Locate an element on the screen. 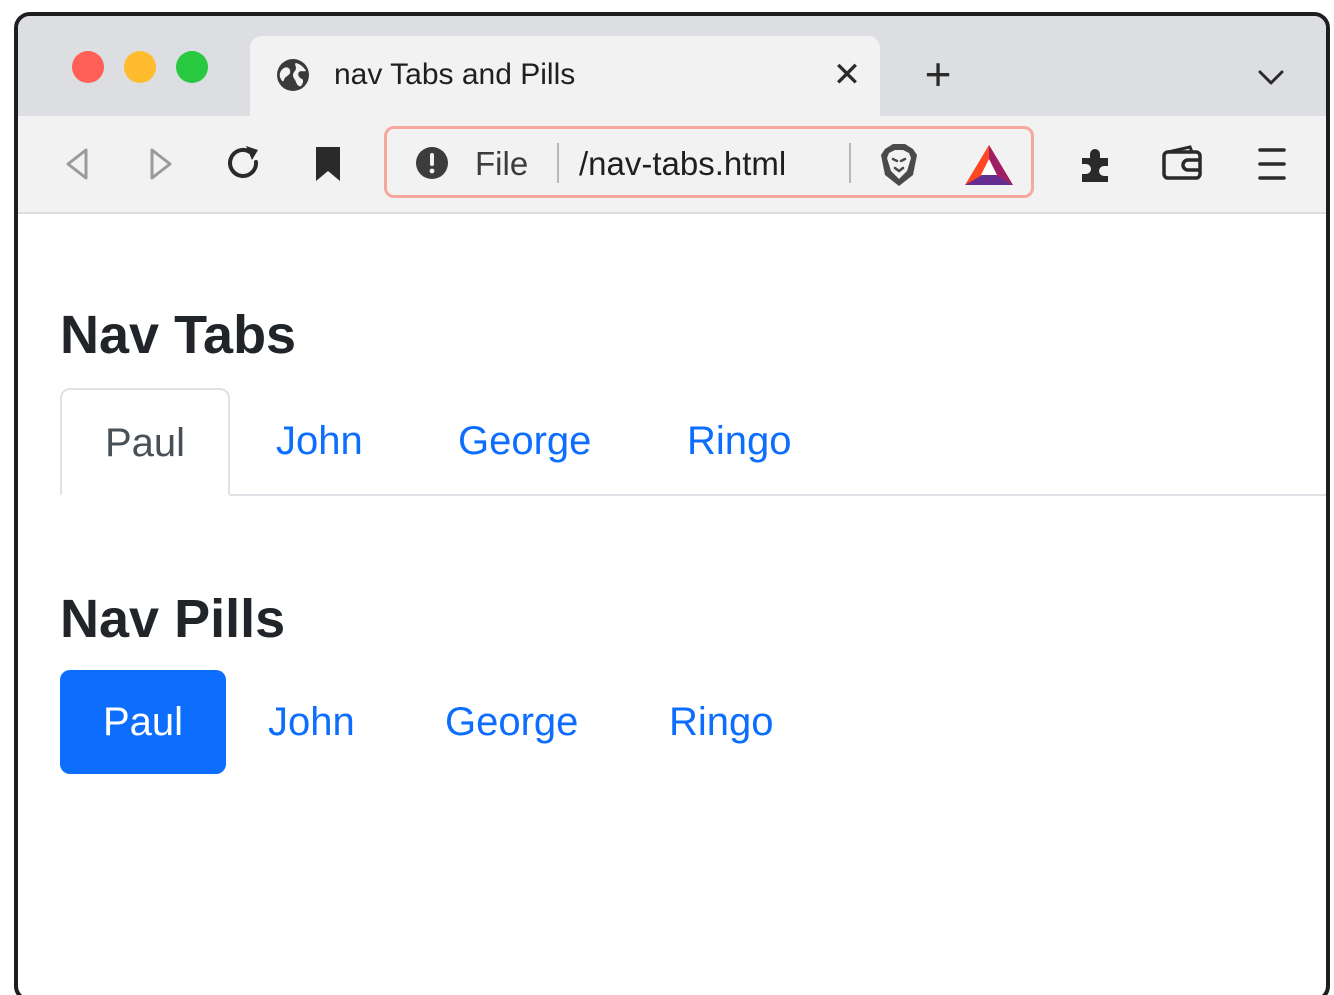  browser-toolbar: File /nav-tabs.html is located at coordinates (672, 165).